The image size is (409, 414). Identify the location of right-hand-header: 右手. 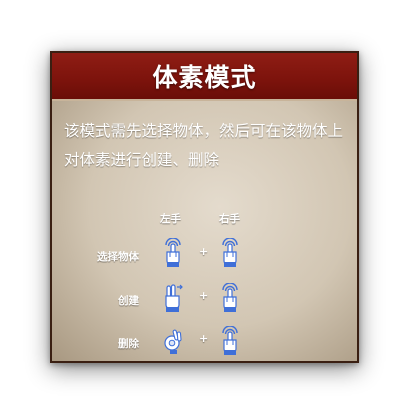
(229, 219).